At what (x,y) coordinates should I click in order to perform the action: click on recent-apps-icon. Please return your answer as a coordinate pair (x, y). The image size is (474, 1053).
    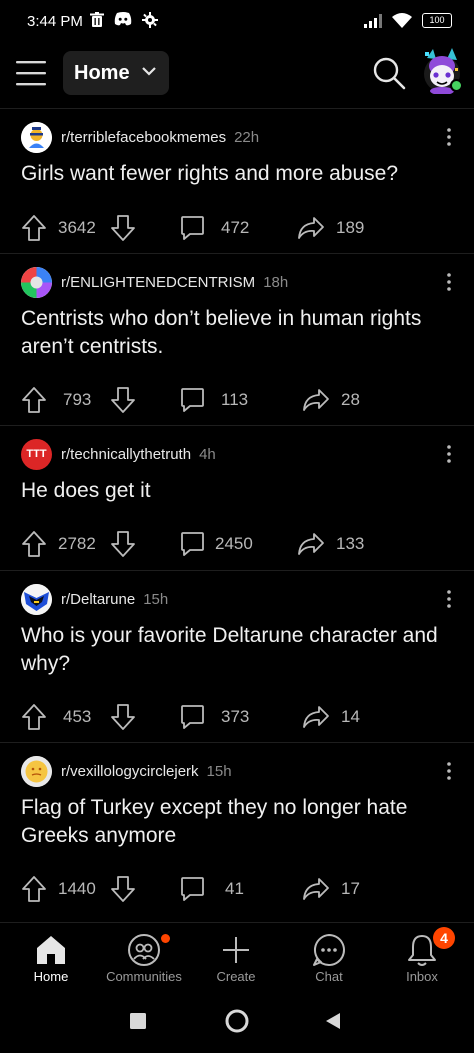
    Looking at the image, I should click on (138, 1021).